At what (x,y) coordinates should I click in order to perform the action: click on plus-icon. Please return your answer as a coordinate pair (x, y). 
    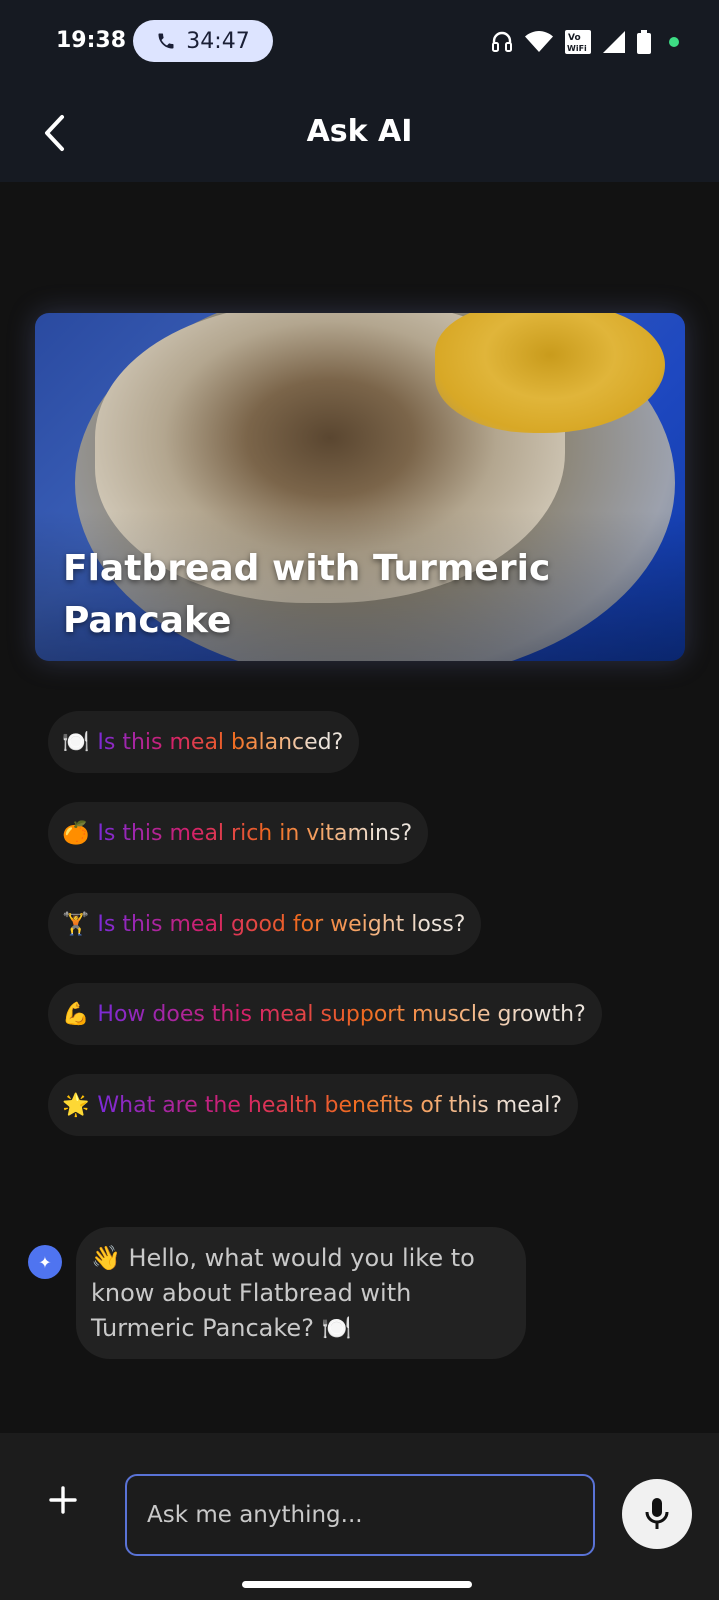
    Looking at the image, I should click on (63, 1500).